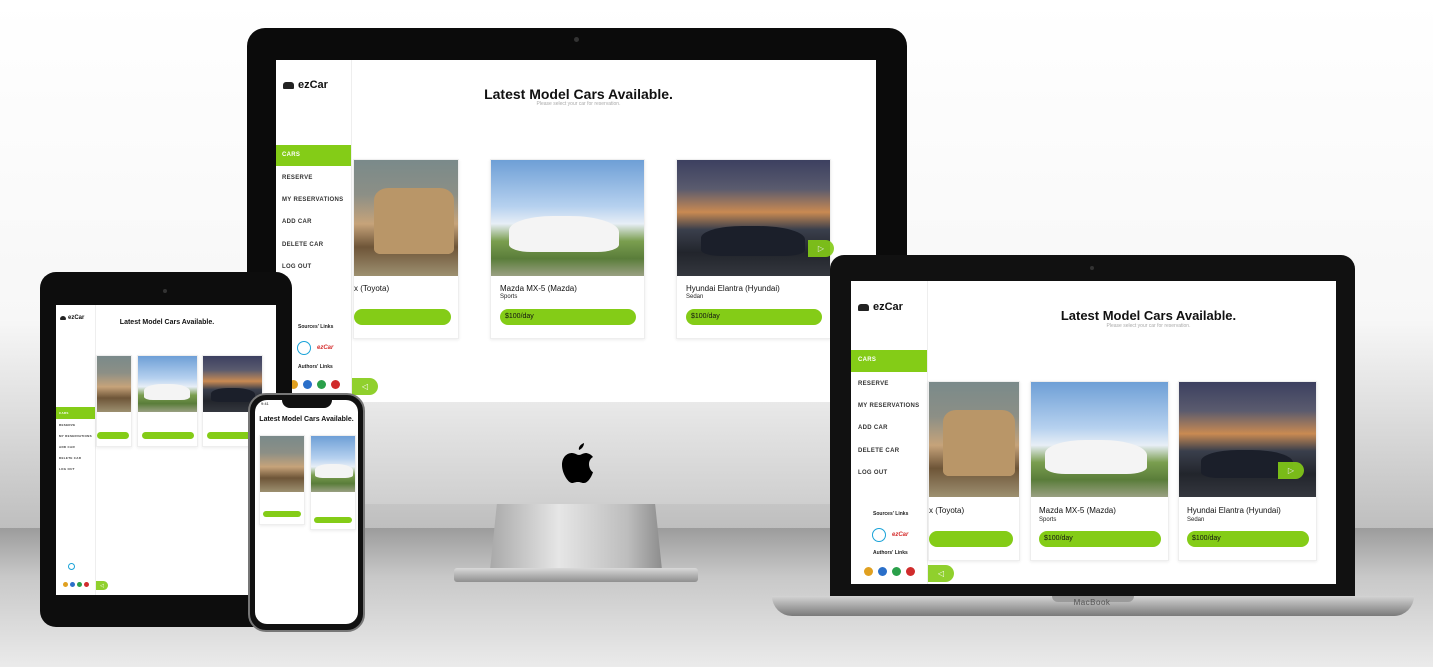 The width and height of the screenshot is (1433, 667). I want to click on chevron-right-icon: ▷, so click(1291, 470).